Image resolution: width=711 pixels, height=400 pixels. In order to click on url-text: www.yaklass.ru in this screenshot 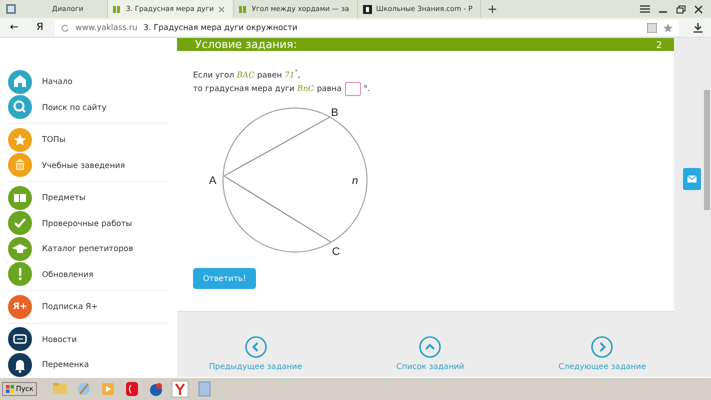, I will do `click(106, 27)`.